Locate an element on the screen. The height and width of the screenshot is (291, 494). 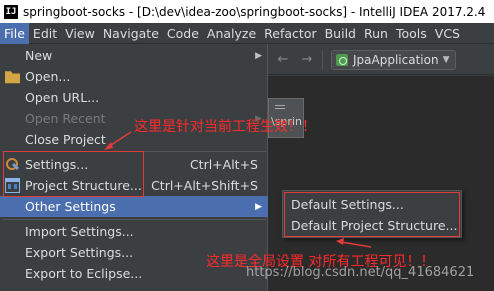
menu-file-label: File is located at coordinates (14, 33).